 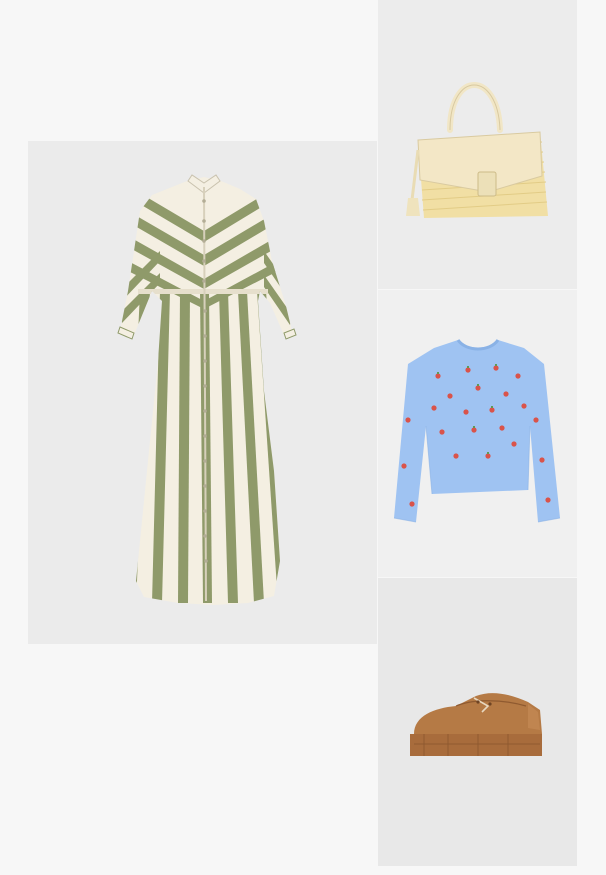 What do you see at coordinates (207, 389) in the screenshot?
I see `striped-shirt-dress-image` at bounding box center [207, 389].